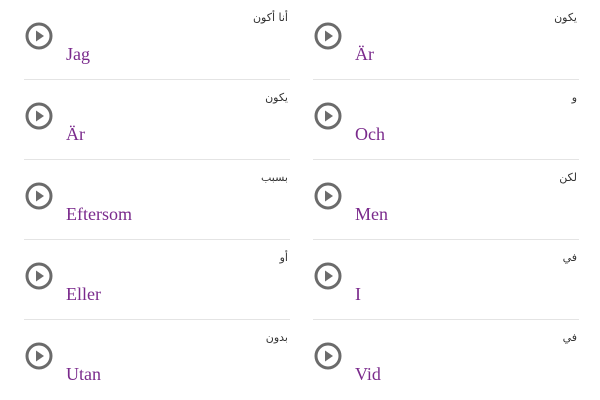 Image resolution: width=600 pixels, height=400 pixels. I want to click on vocabulary-item: لكن Men, so click(446, 200).